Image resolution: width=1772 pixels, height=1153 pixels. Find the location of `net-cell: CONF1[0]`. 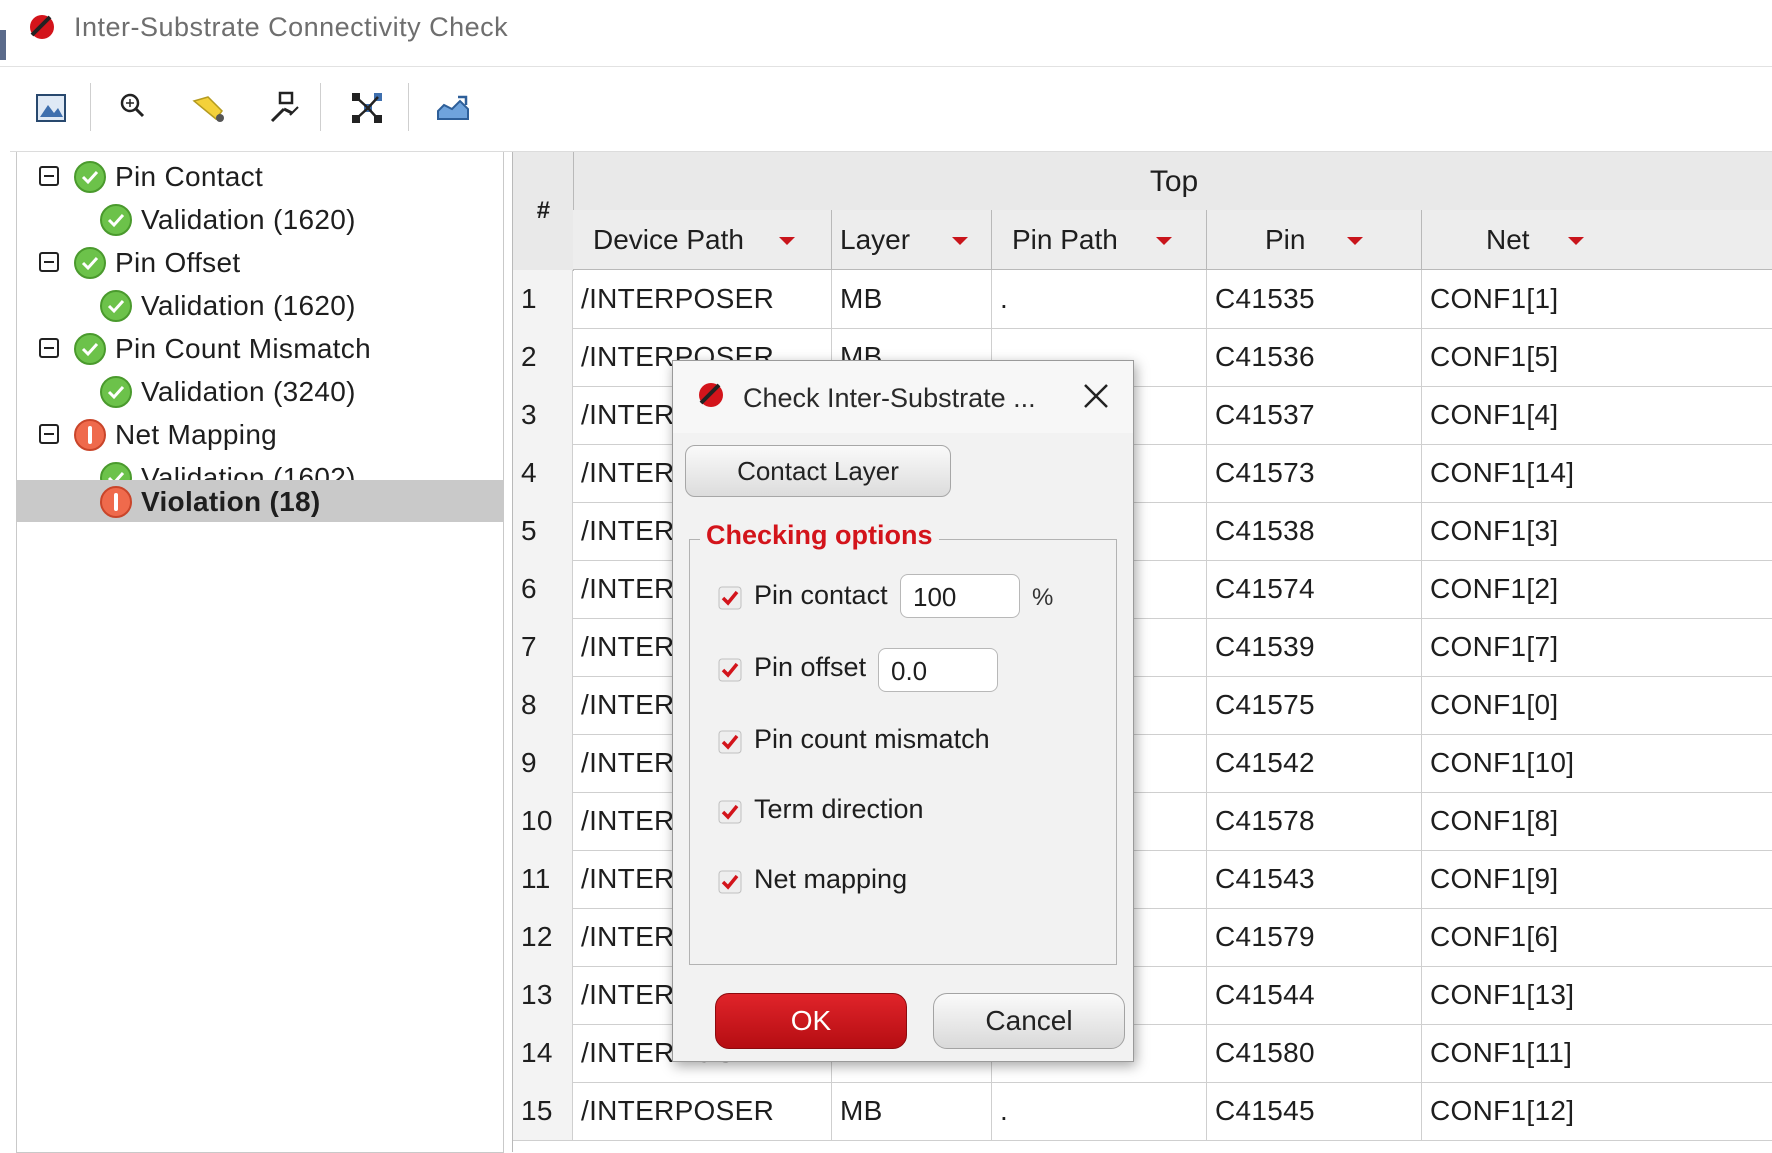

net-cell: CONF1[0] is located at coordinates (1597, 705).